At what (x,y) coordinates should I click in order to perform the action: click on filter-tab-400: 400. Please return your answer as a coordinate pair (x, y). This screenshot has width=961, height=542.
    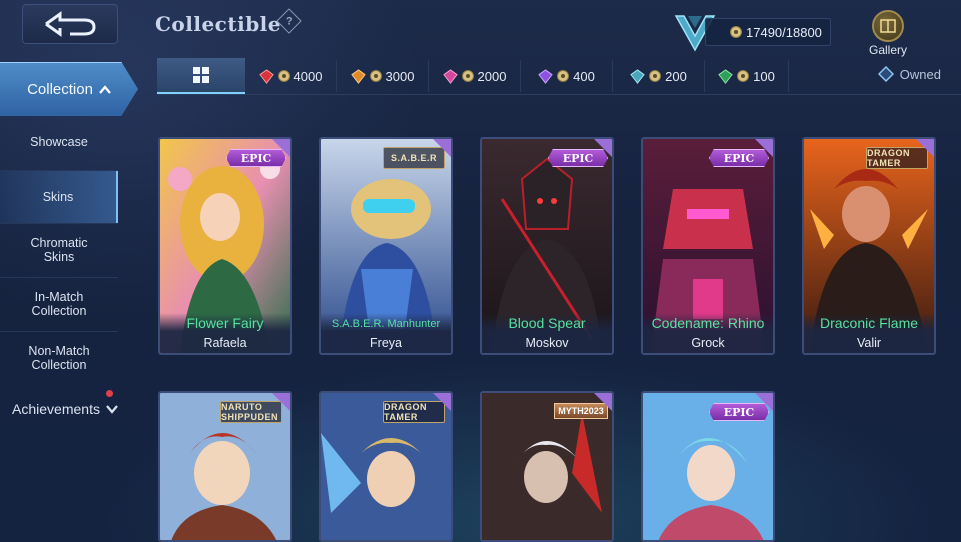
    Looking at the image, I should click on (567, 76).